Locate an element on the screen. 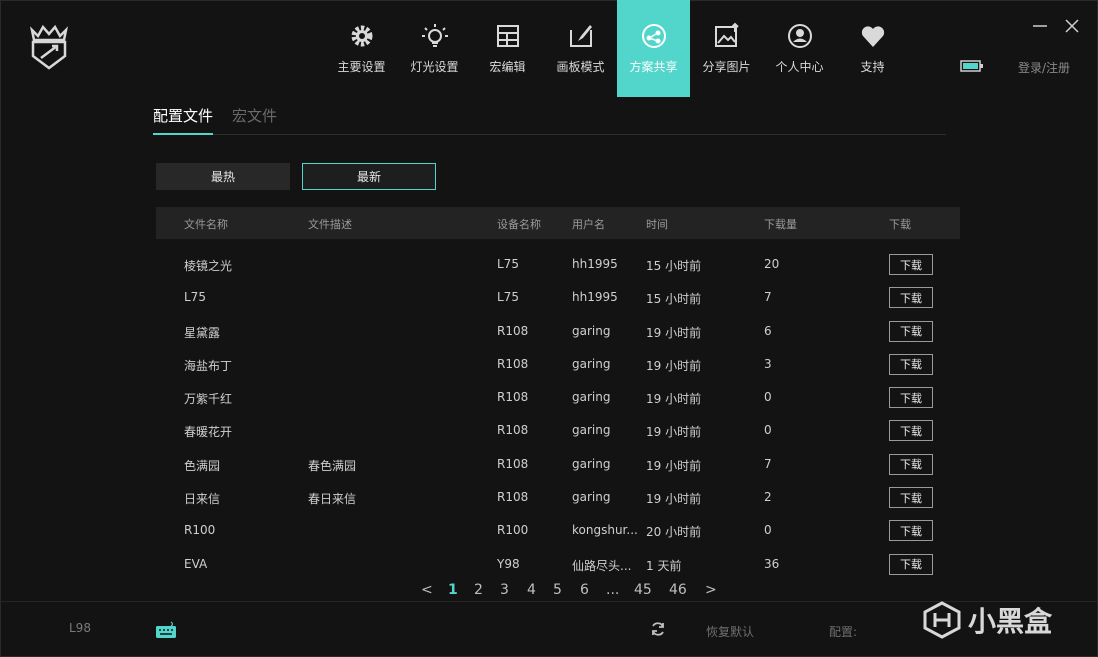  keyboard-icon is located at coordinates (166, 630).